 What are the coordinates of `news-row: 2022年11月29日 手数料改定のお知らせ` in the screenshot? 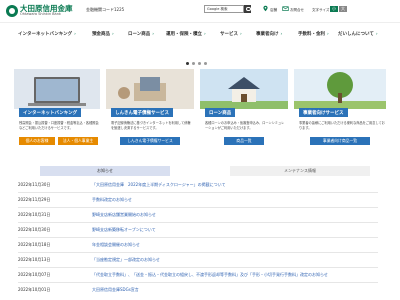 It's located at (198, 200).